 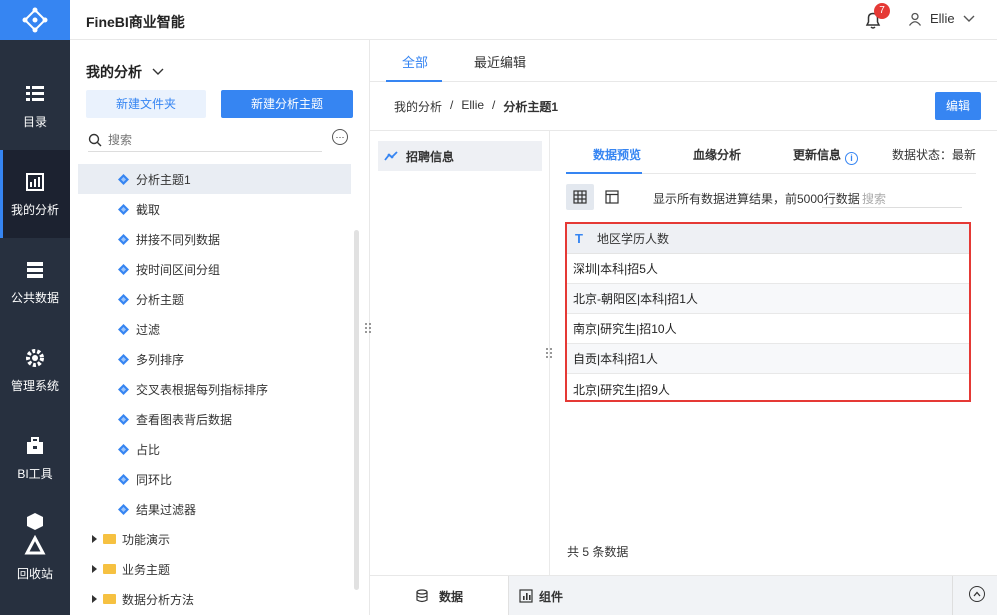 I want to click on tree-item: 查看图表背后数据, so click(x=214, y=419).